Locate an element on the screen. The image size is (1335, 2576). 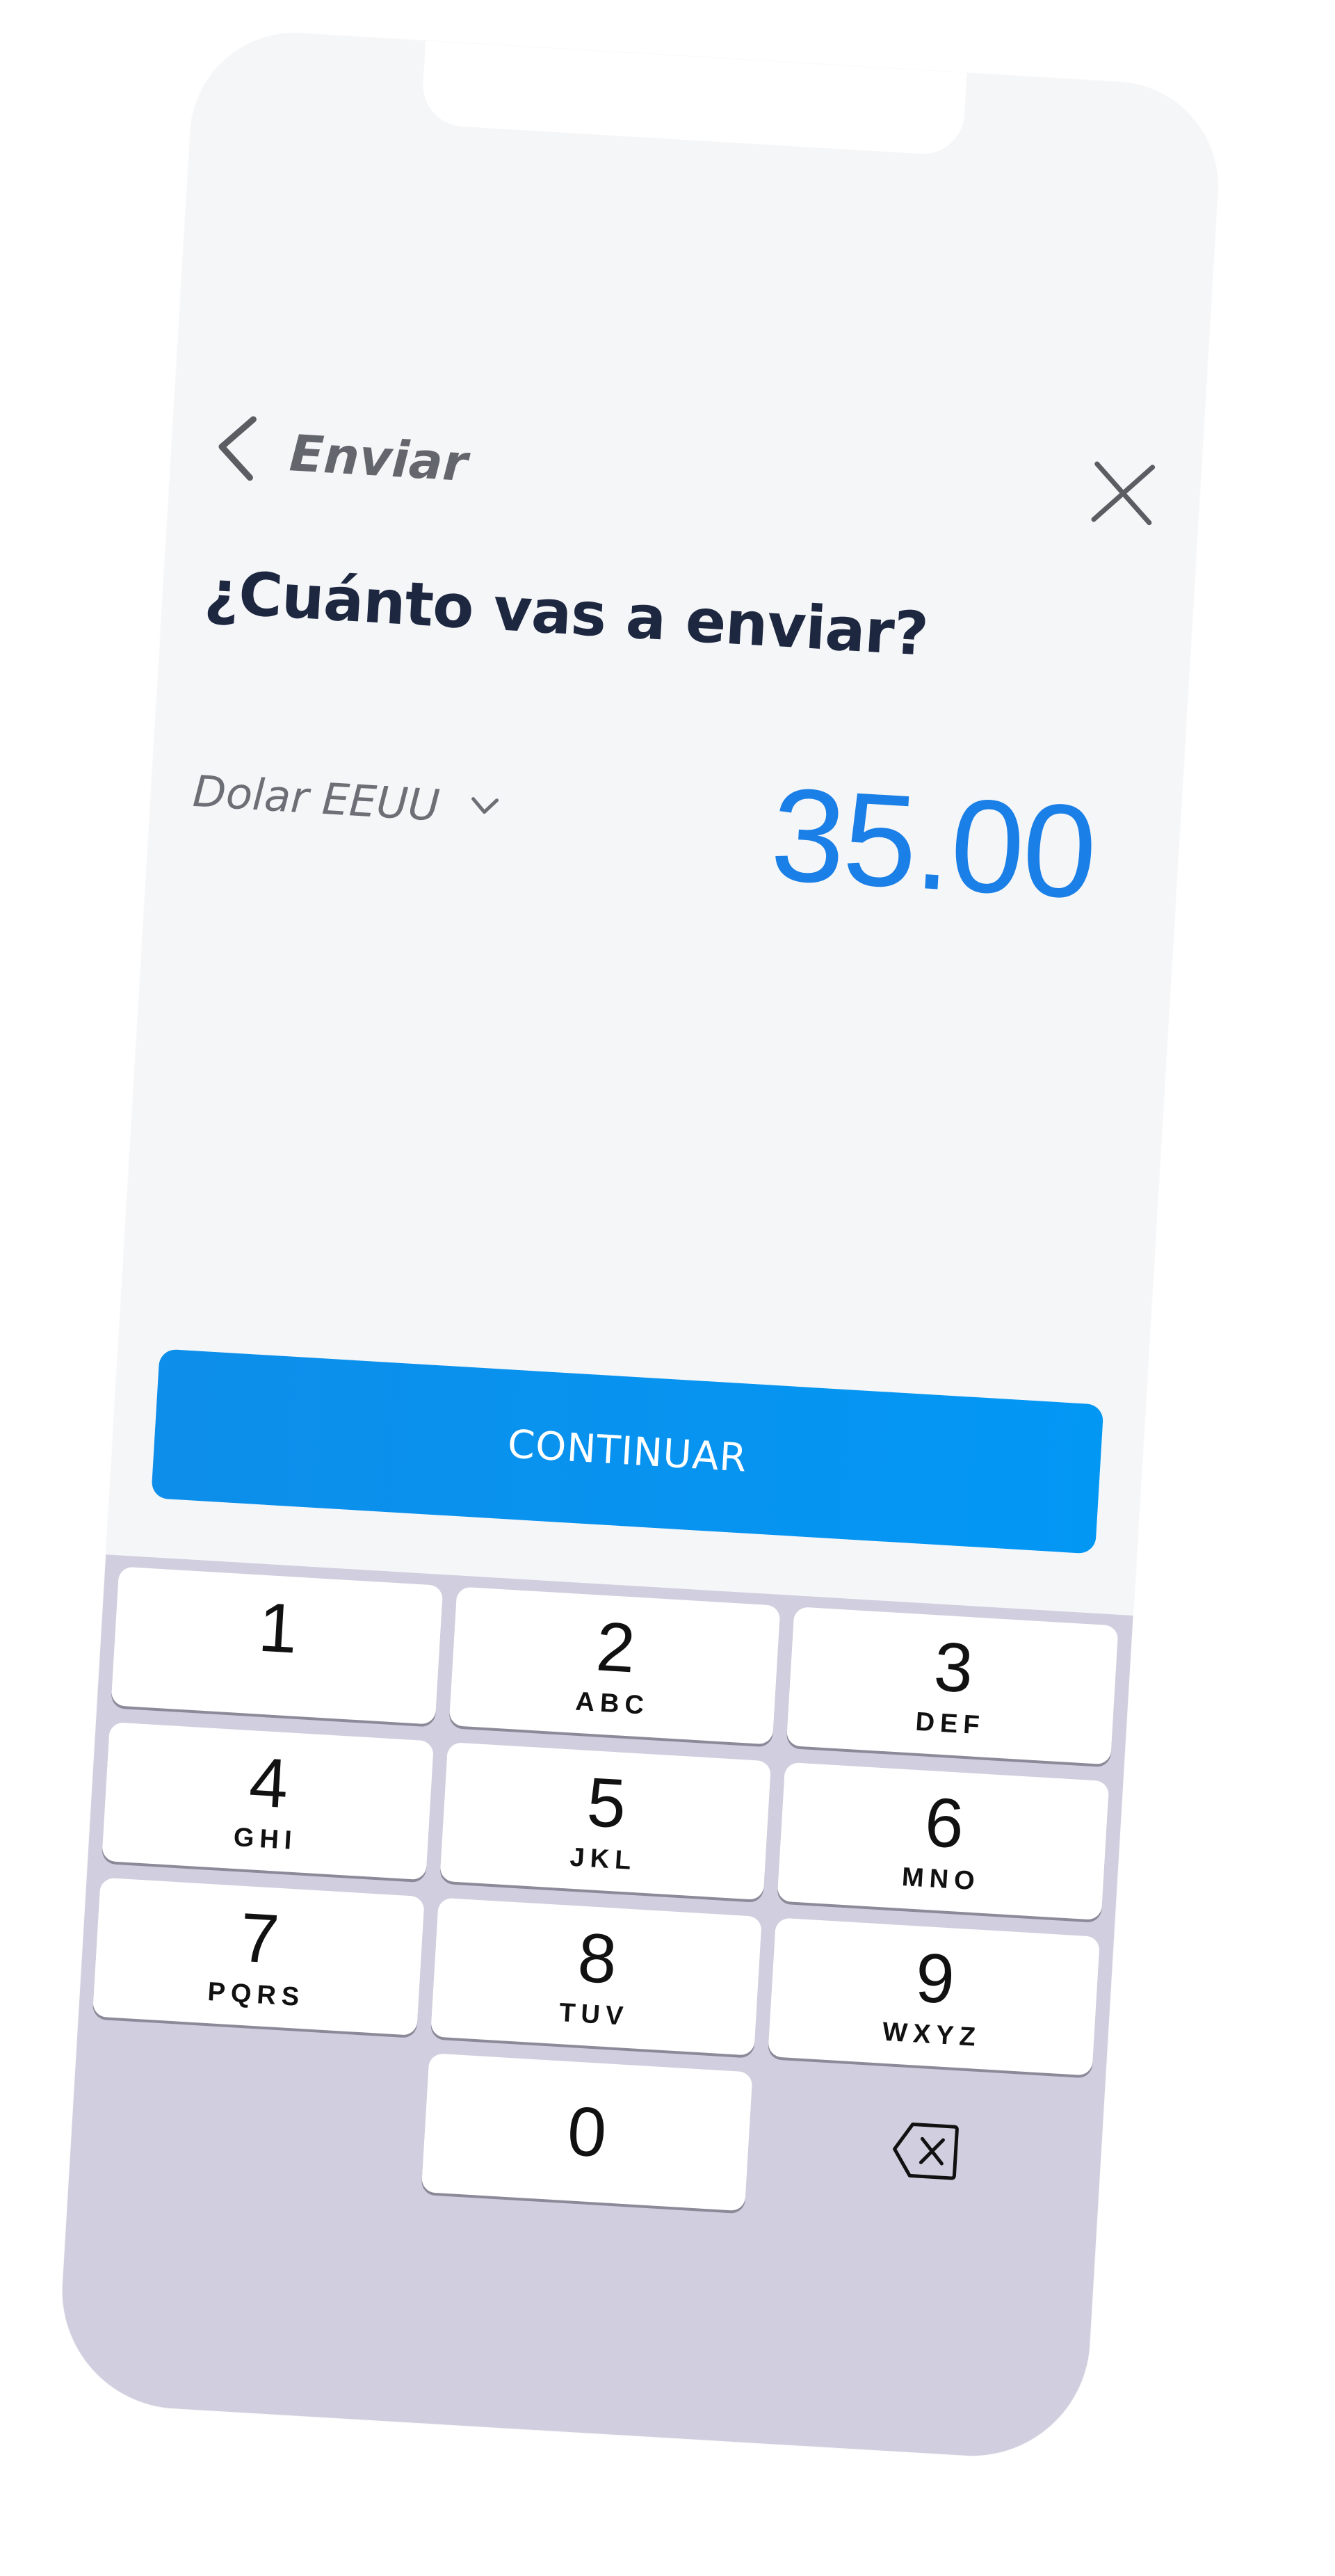
key-letters: GHI is located at coordinates (265, 1838).